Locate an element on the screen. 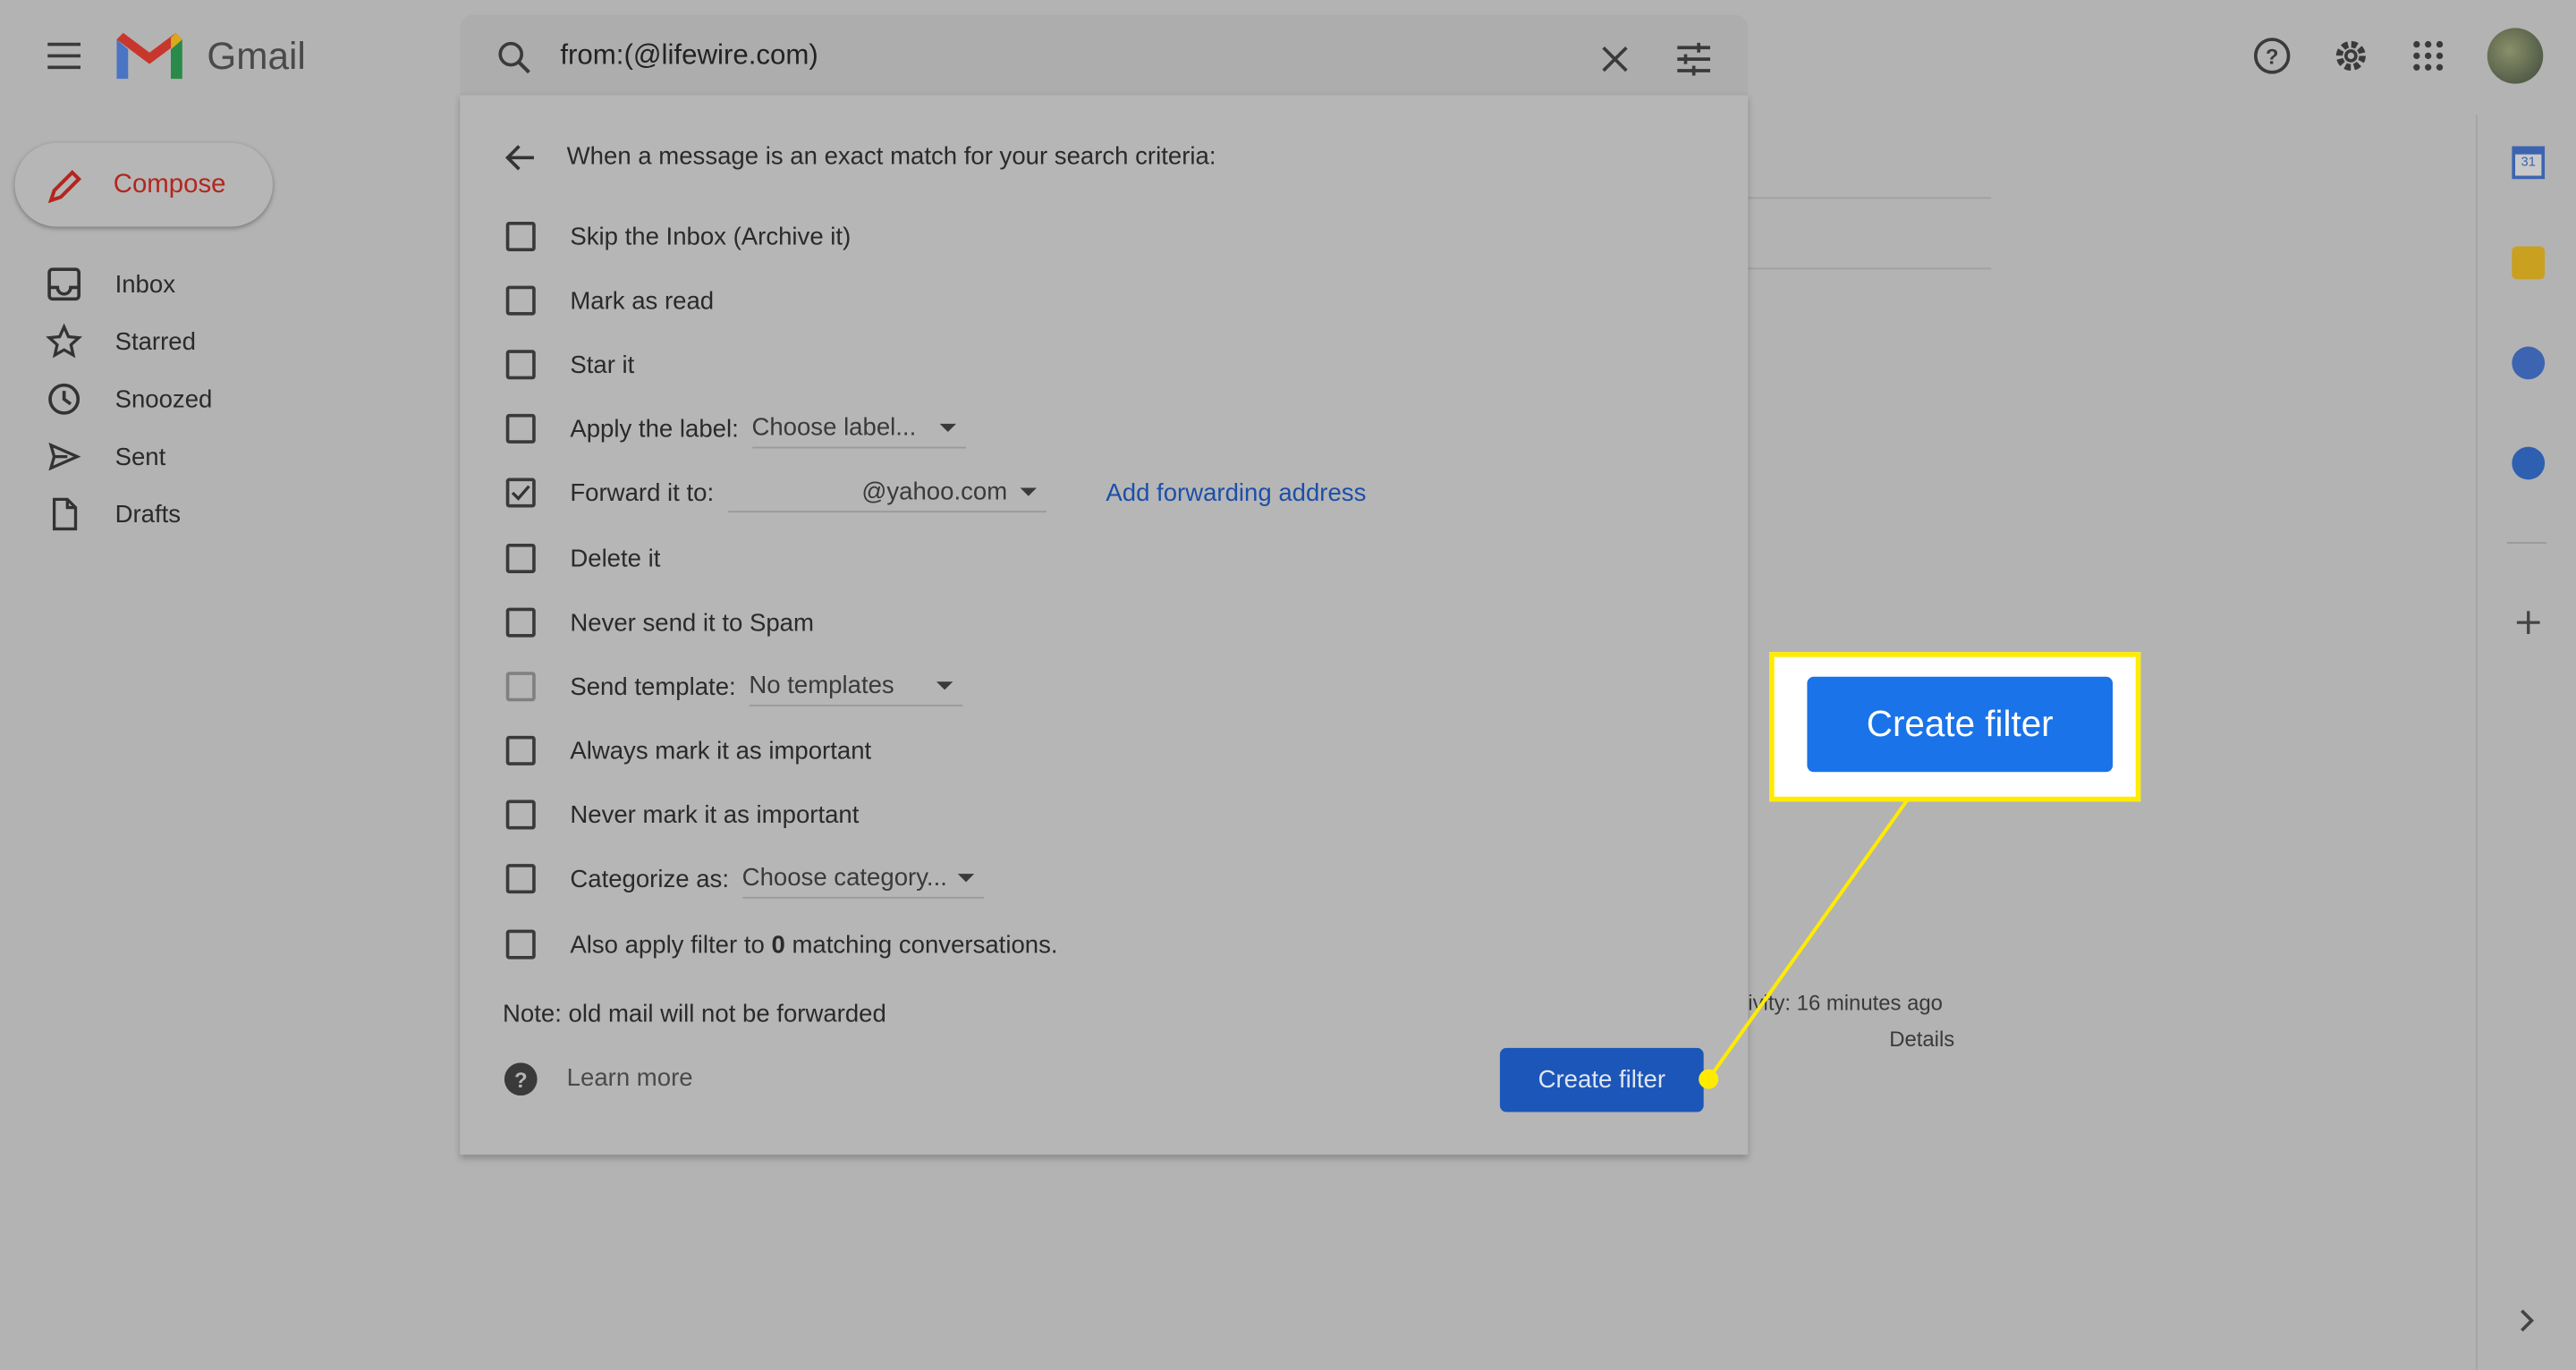 This screenshot has height=1370, width=2576. callout-connector is located at coordinates (1804, 944).